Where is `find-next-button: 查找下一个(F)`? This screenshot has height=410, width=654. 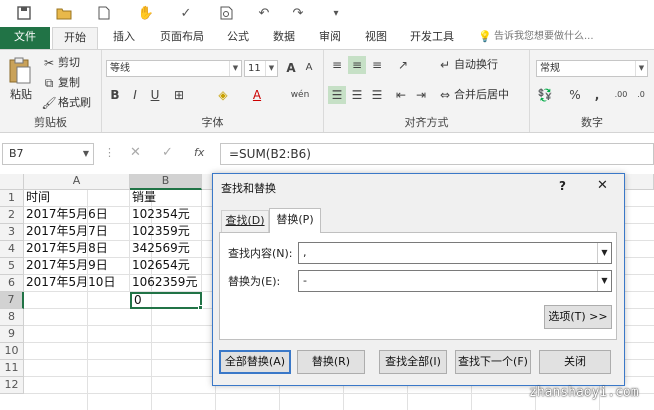 find-next-button: 查找下一个(F) is located at coordinates (493, 362).